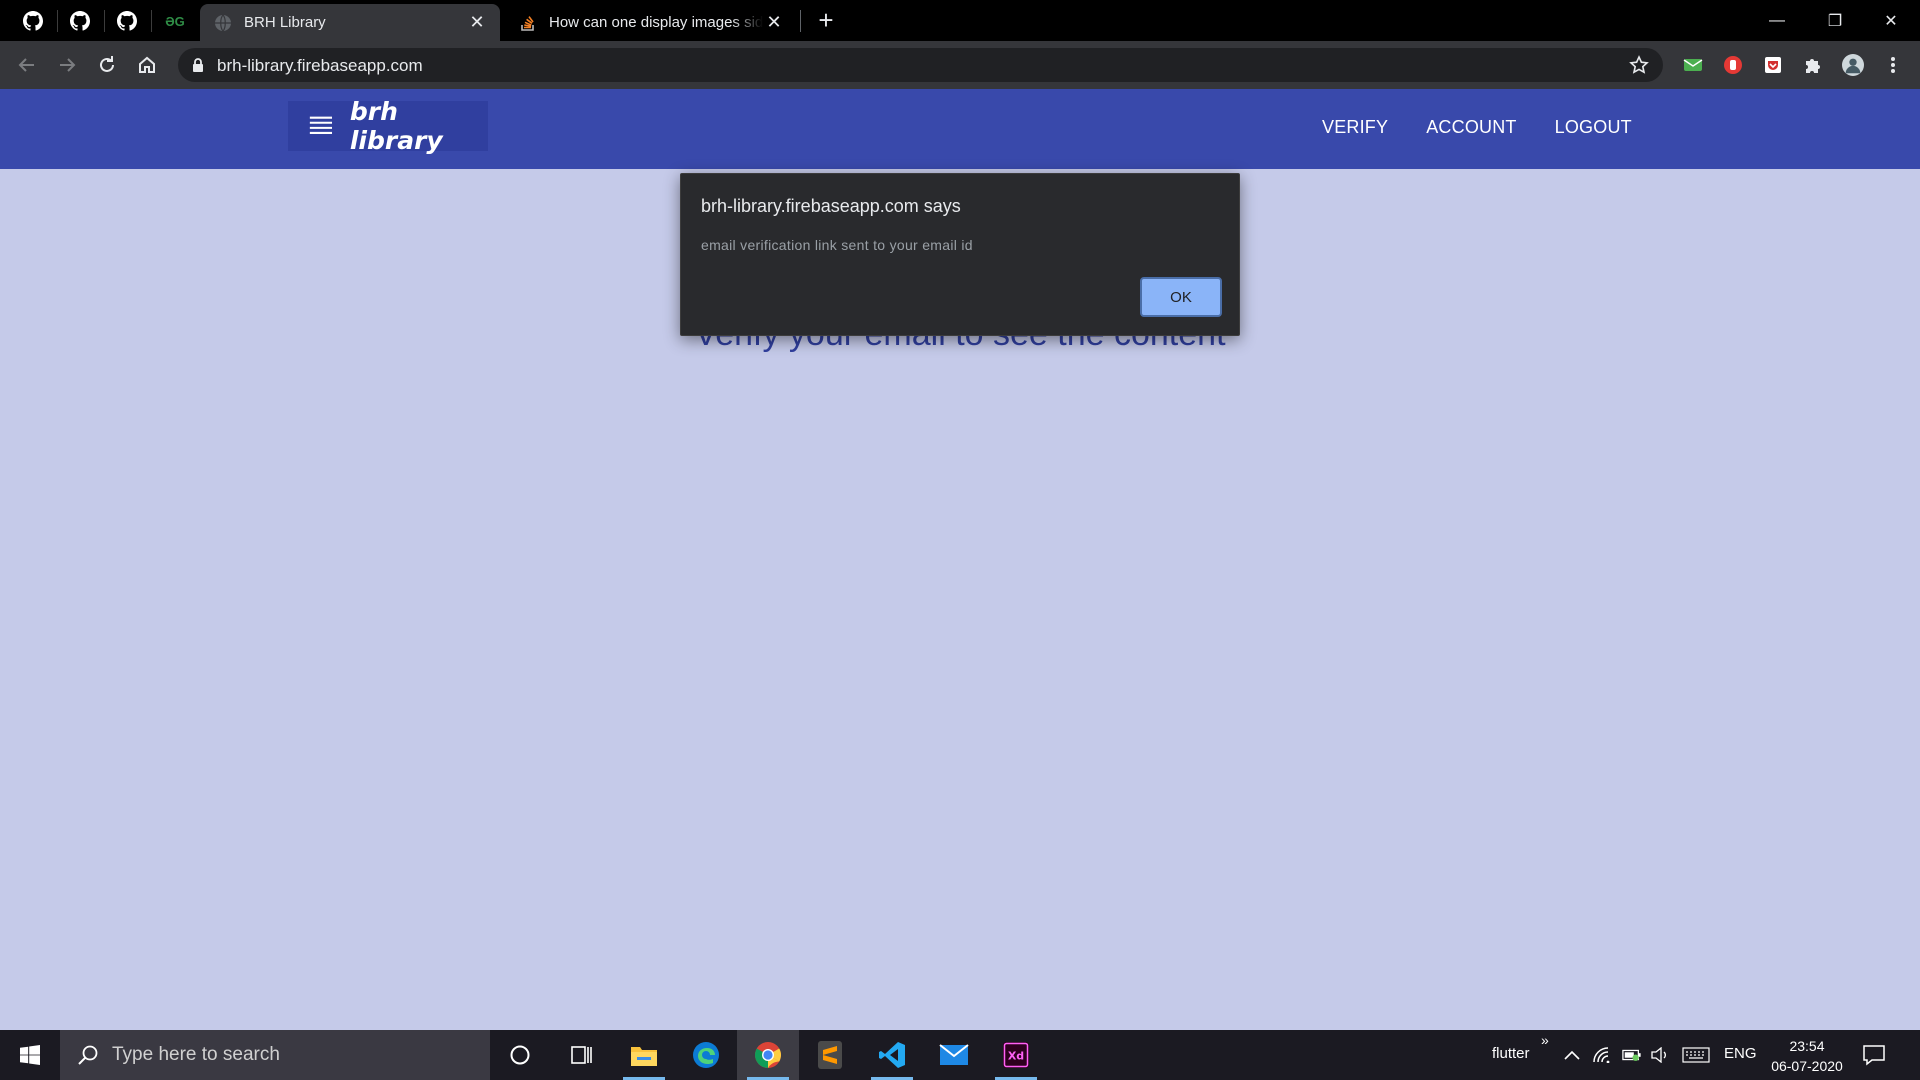 The height and width of the screenshot is (1080, 1920). Describe the element at coordinates (1835, 20) in the screenshot. I see `restore-button: ❐` at that location.